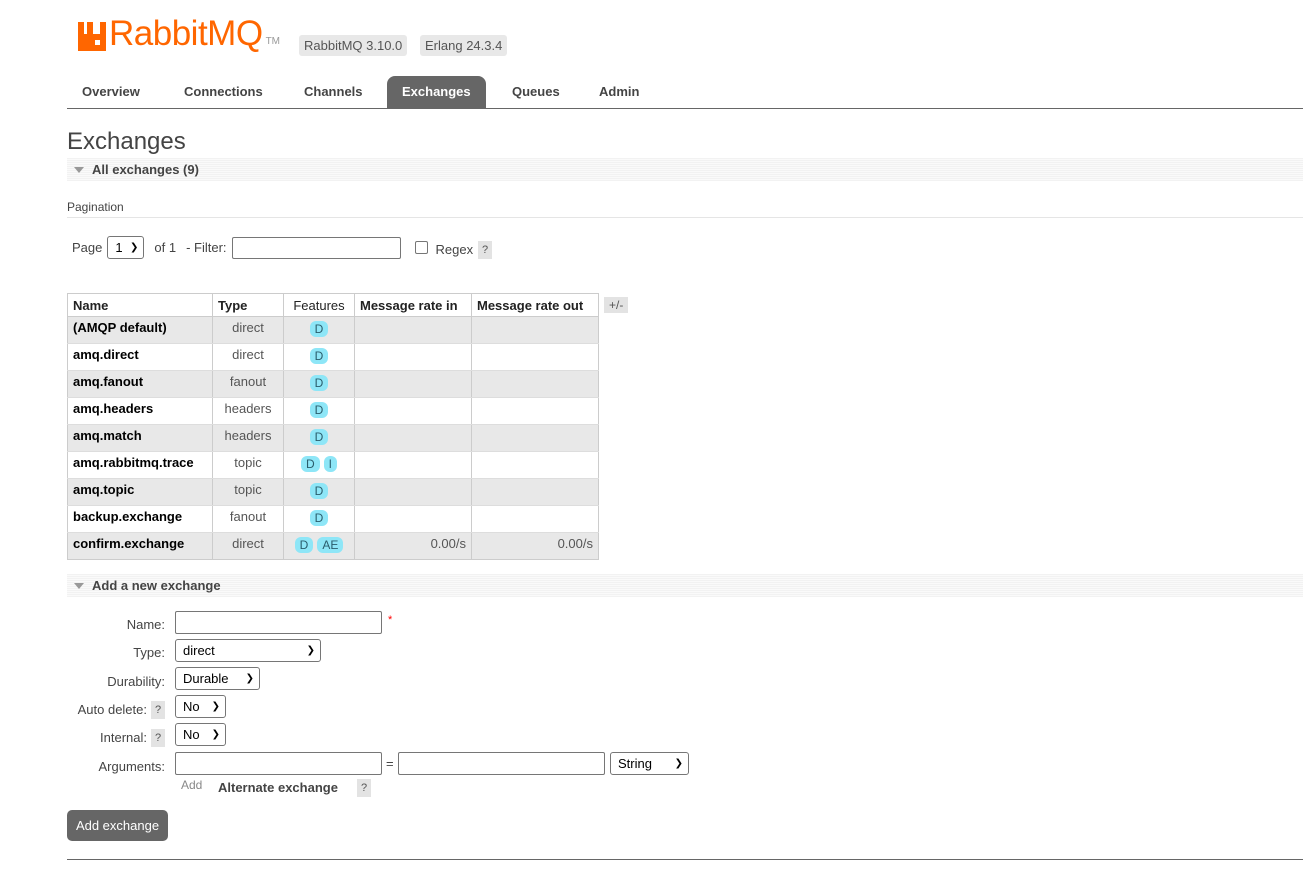  I want to click on page-of-label: of 1, so click(165, 247).